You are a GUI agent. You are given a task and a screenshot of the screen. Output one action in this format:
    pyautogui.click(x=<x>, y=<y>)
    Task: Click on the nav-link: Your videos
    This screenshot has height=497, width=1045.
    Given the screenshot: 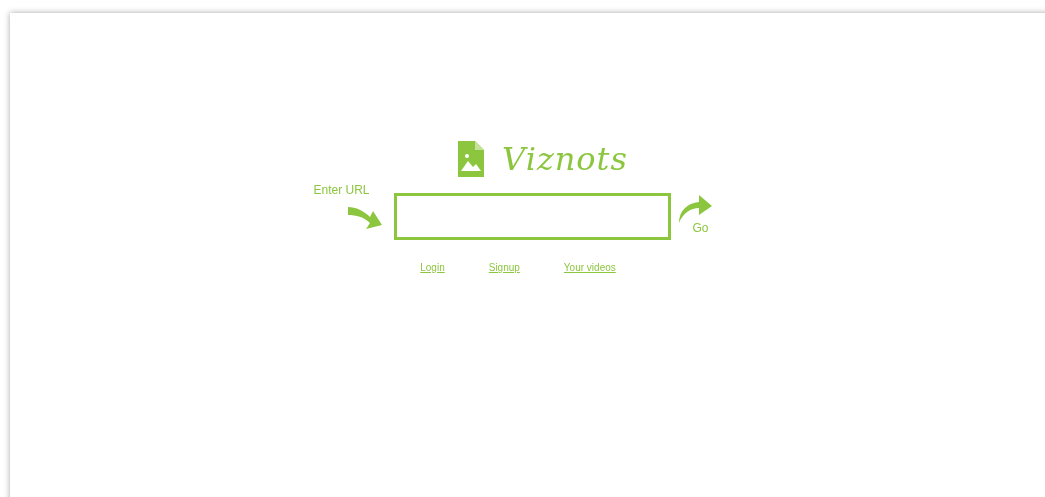 What is the action you would take?
    pyautogui.click(x=589, y=267)
    